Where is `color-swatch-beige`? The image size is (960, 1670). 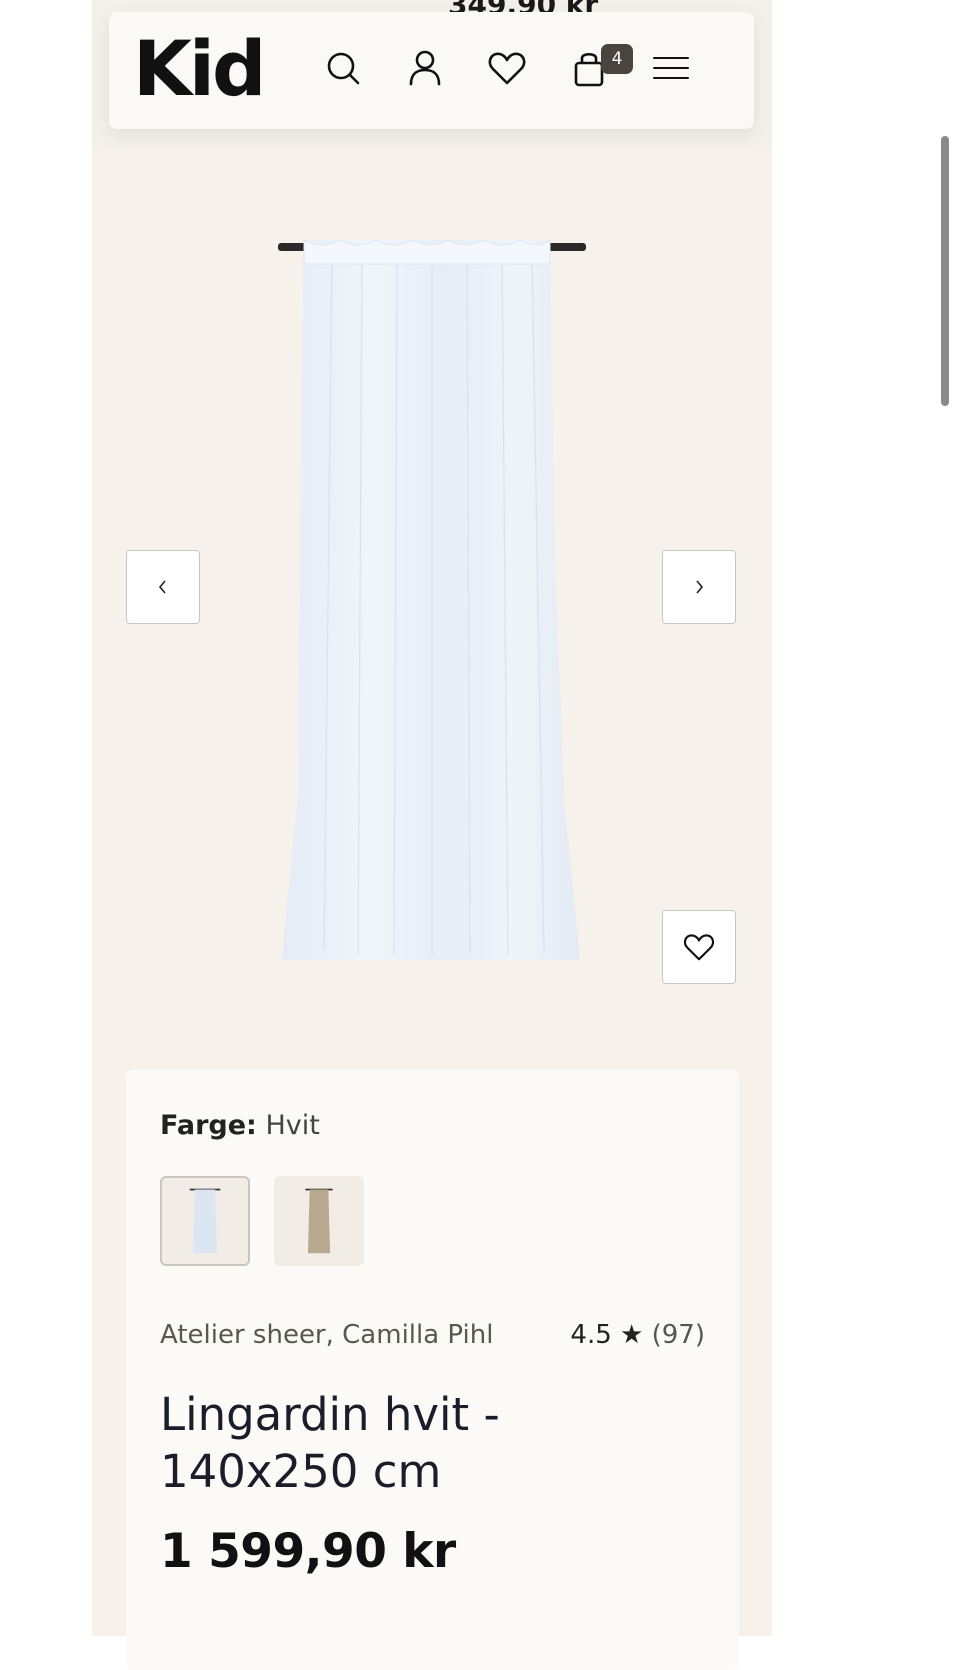 color-swatch-beige is located at coordinates (319, 1221).